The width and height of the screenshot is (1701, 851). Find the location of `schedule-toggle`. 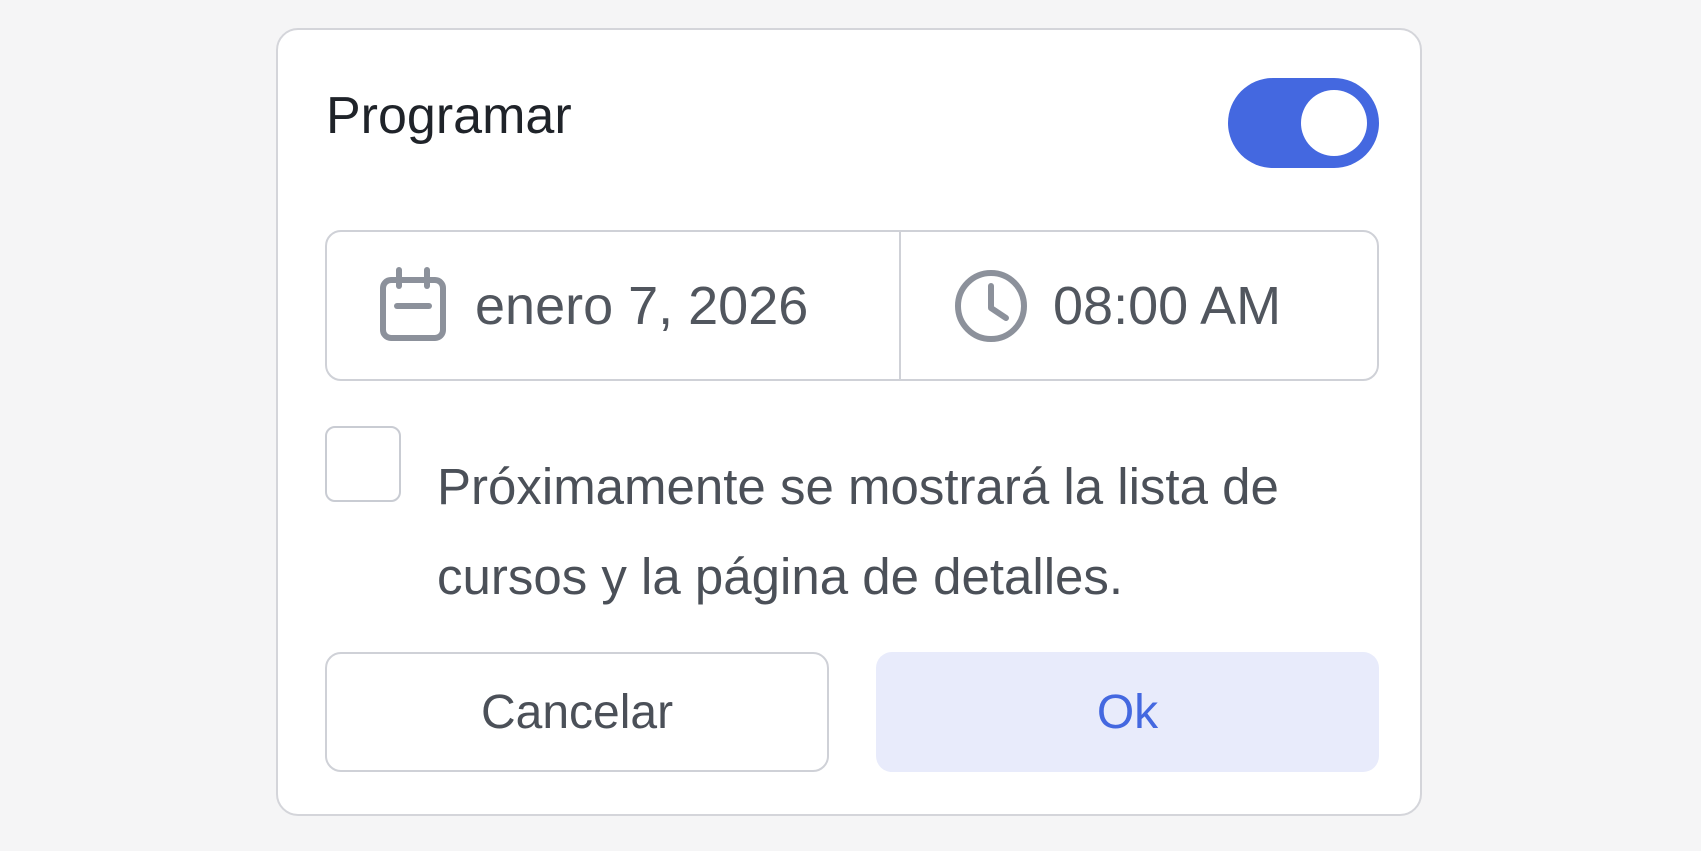

schedule-toggle is located at coordinates (1303, 123).